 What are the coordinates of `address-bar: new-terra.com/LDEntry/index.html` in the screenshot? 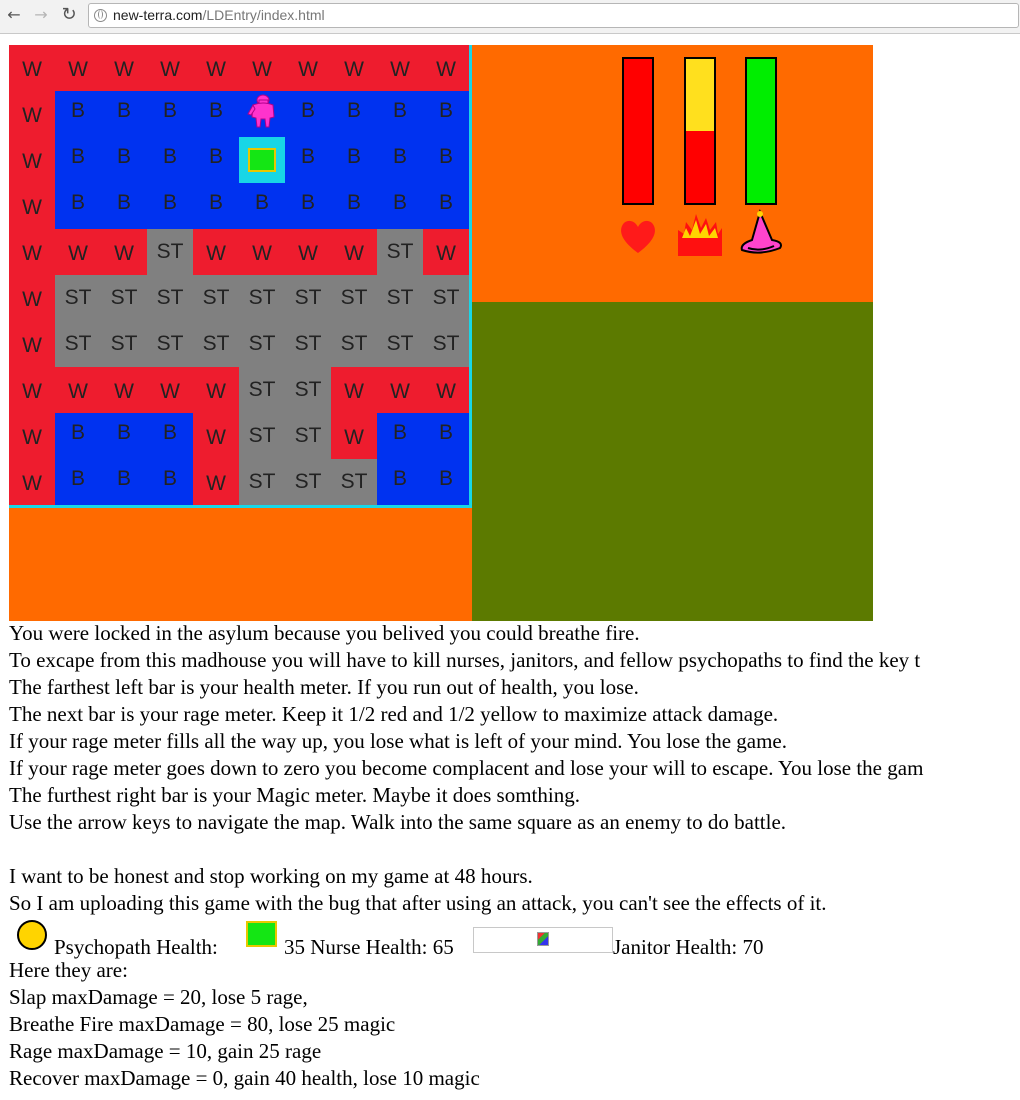 It's located at (553, 15).